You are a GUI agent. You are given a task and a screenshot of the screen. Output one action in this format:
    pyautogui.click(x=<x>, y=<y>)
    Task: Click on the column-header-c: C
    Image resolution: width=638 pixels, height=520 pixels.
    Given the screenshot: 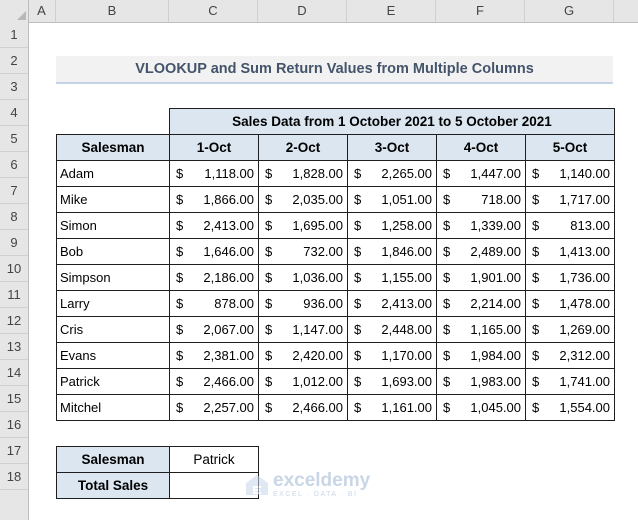 What is the action you would take?
    pyautogui.click(x=213, y=11)
    